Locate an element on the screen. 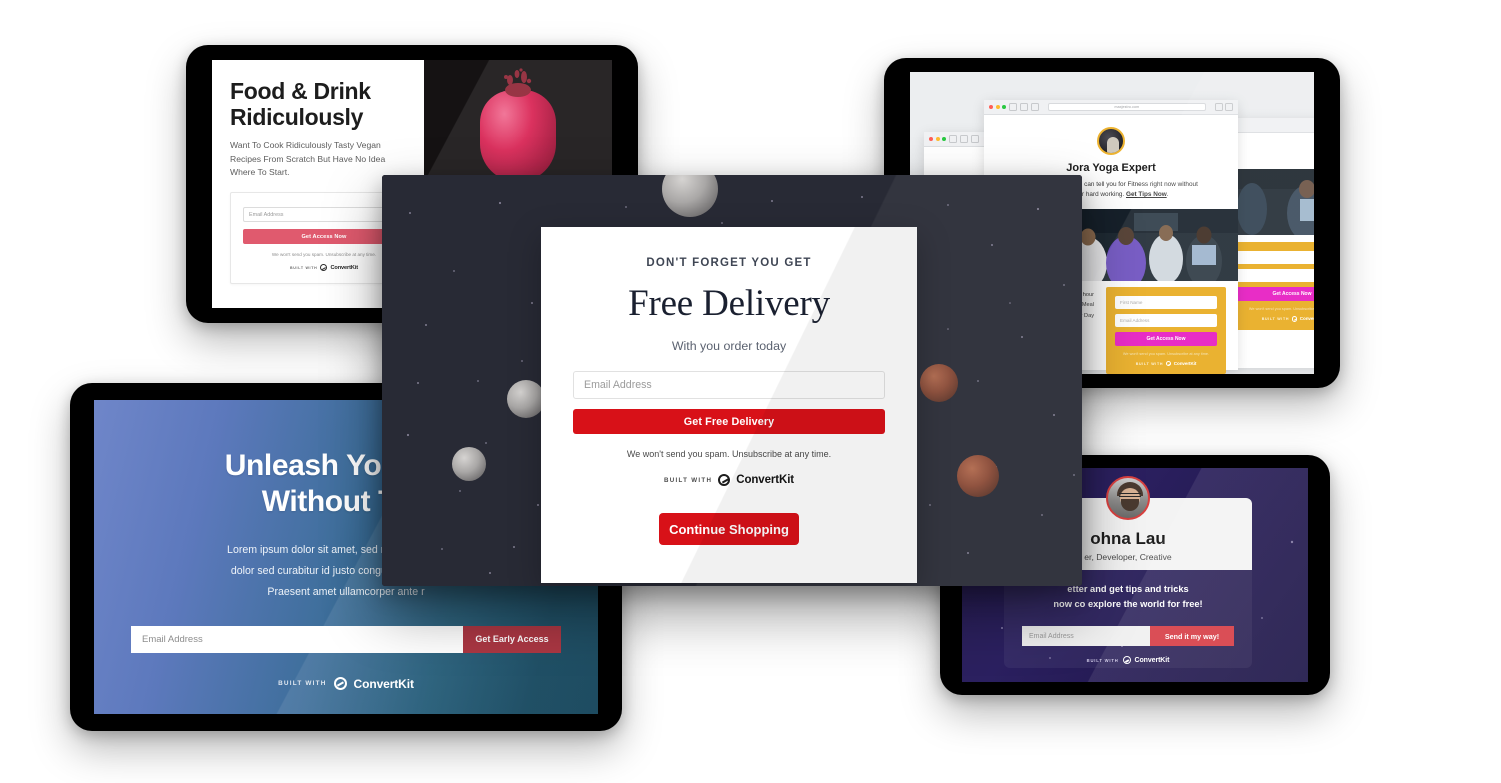 The image size is (1501, 783). johna-avatar is located at coordinates (1128, 498).